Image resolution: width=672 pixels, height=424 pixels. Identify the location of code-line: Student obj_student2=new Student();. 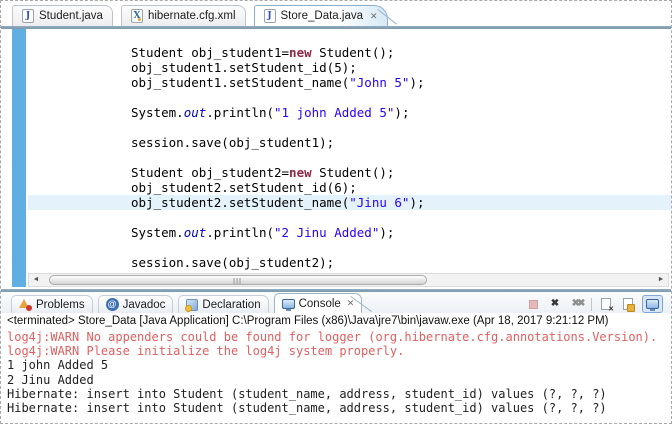
(349, 172).